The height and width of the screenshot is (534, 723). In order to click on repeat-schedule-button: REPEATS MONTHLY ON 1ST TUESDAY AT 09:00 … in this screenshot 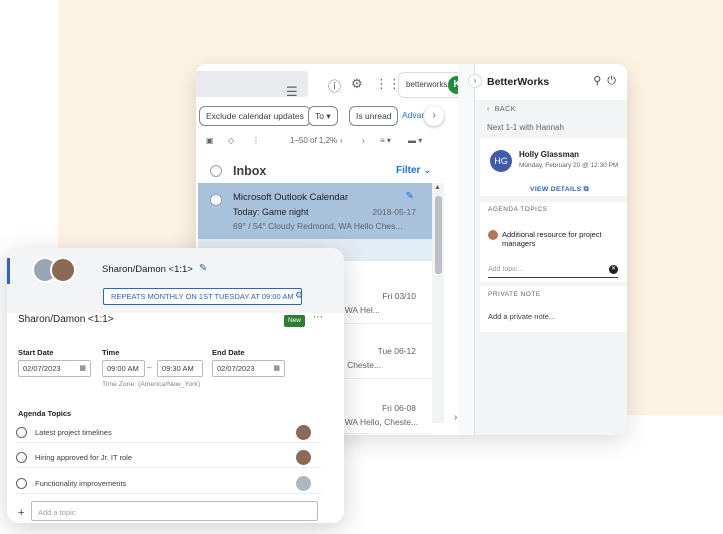, I will do `click(202, 296)`.